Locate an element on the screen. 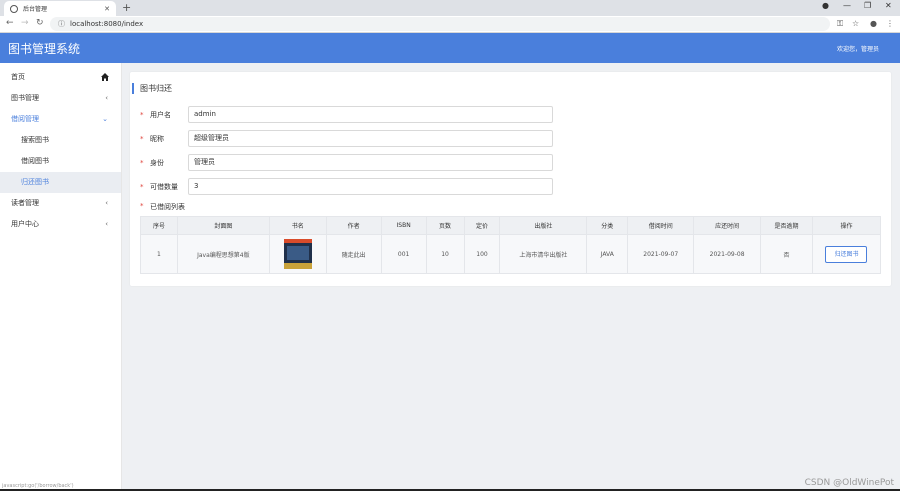 This screenshot has height=491, width=900. restore-icon: ❐ is located at coordinates (867, 5).